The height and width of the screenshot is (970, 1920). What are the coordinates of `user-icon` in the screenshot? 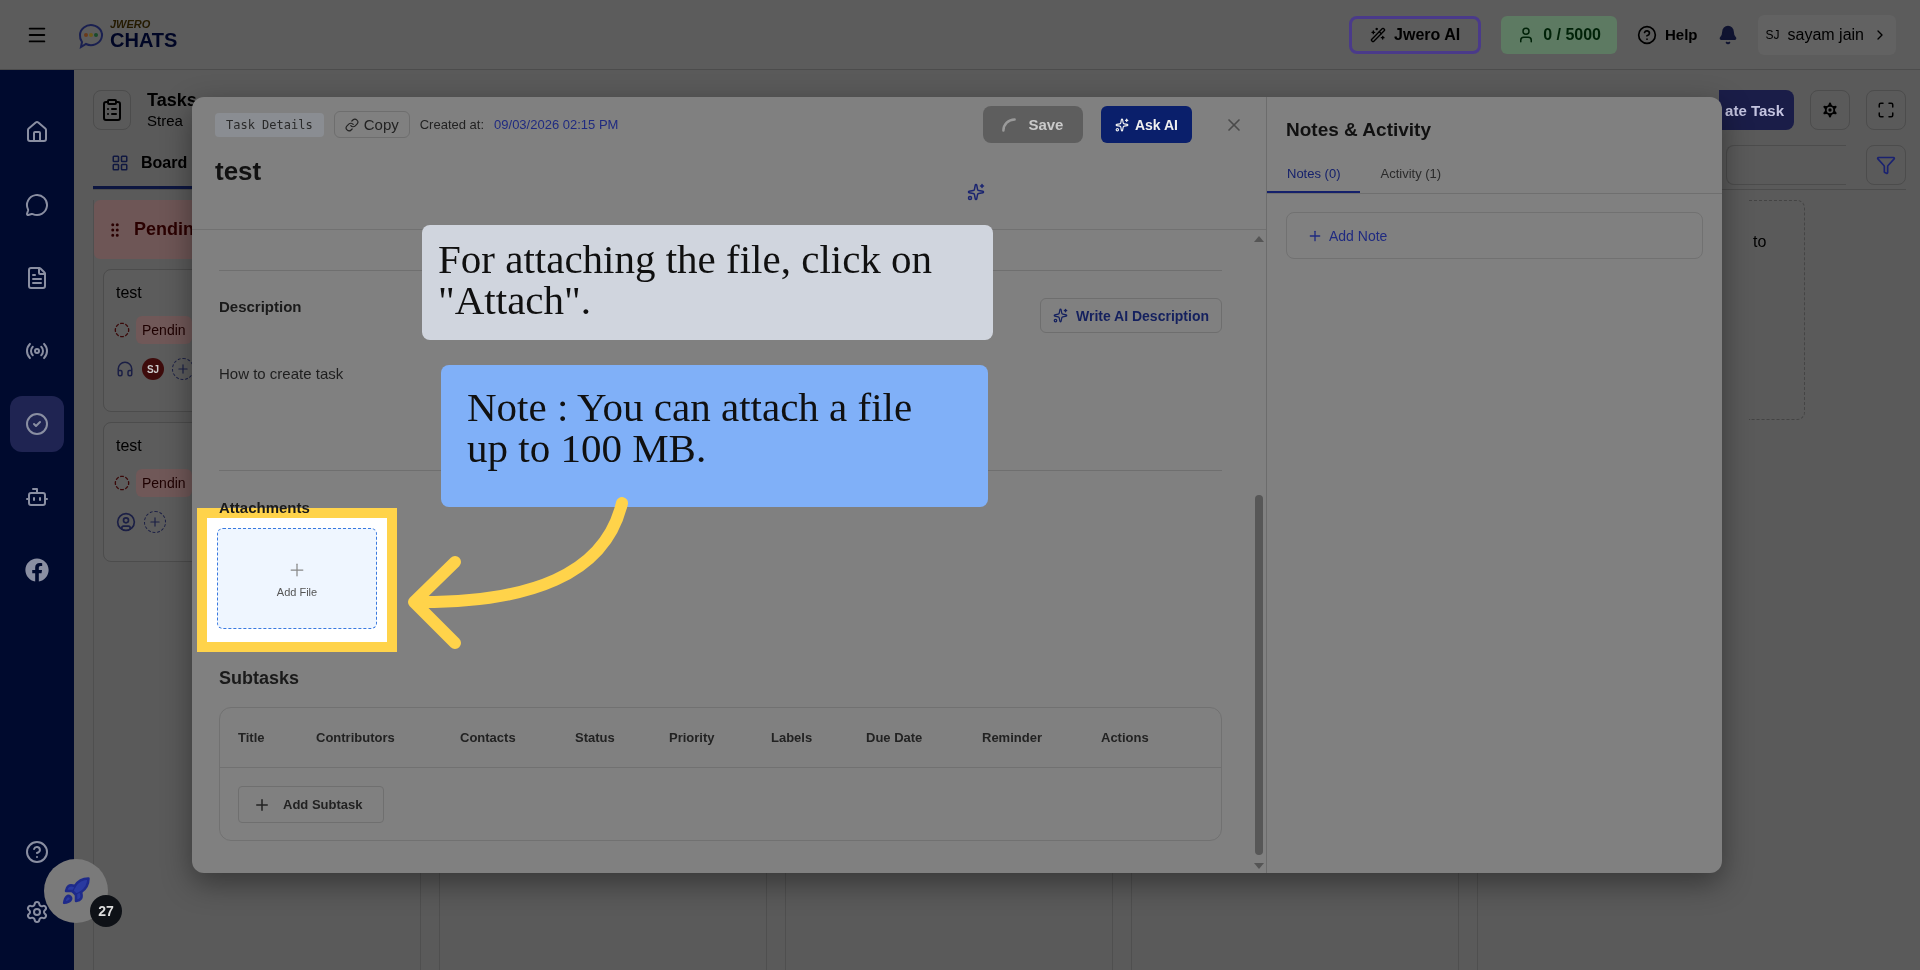 It's located at (126, 522).